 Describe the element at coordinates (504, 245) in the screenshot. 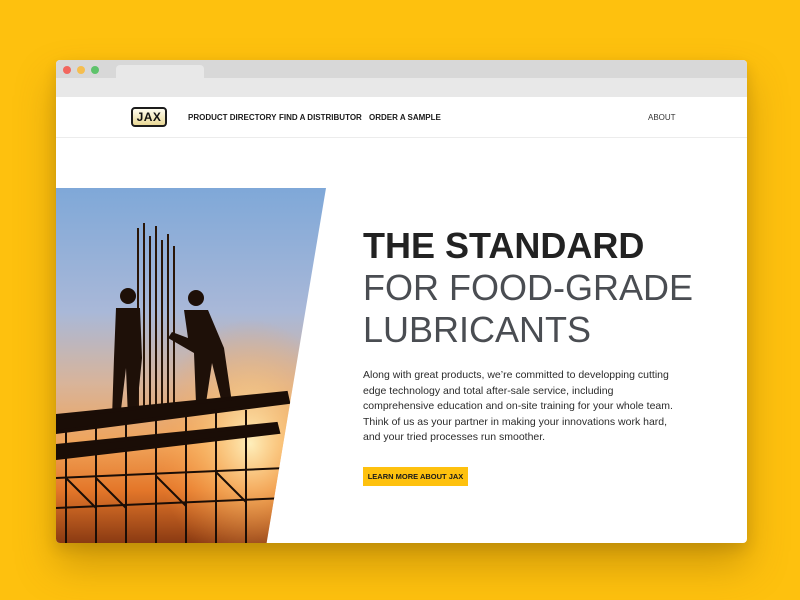

I see `hero-headline-strong: THE STANDARD` at that location.